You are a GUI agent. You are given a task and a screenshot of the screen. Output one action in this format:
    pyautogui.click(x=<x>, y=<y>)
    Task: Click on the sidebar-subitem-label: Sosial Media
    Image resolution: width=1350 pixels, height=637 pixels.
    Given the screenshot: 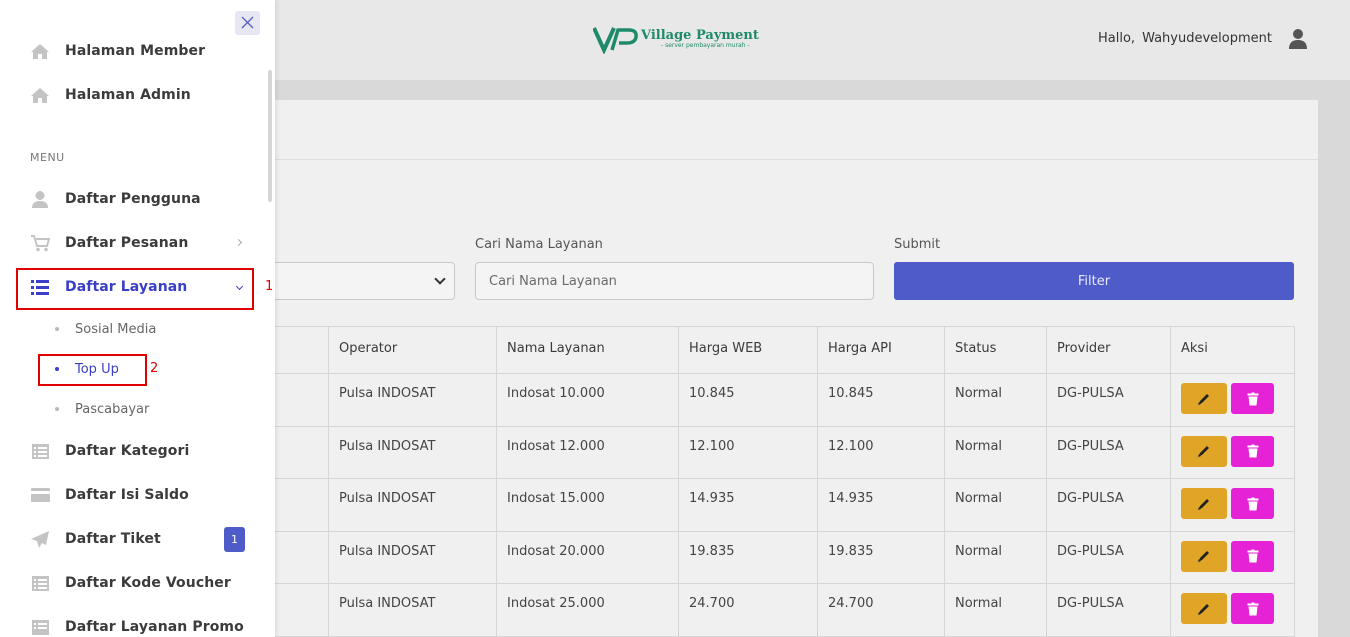 What is the action you would take?
    pyautogui.click(x=116, y=329)
    